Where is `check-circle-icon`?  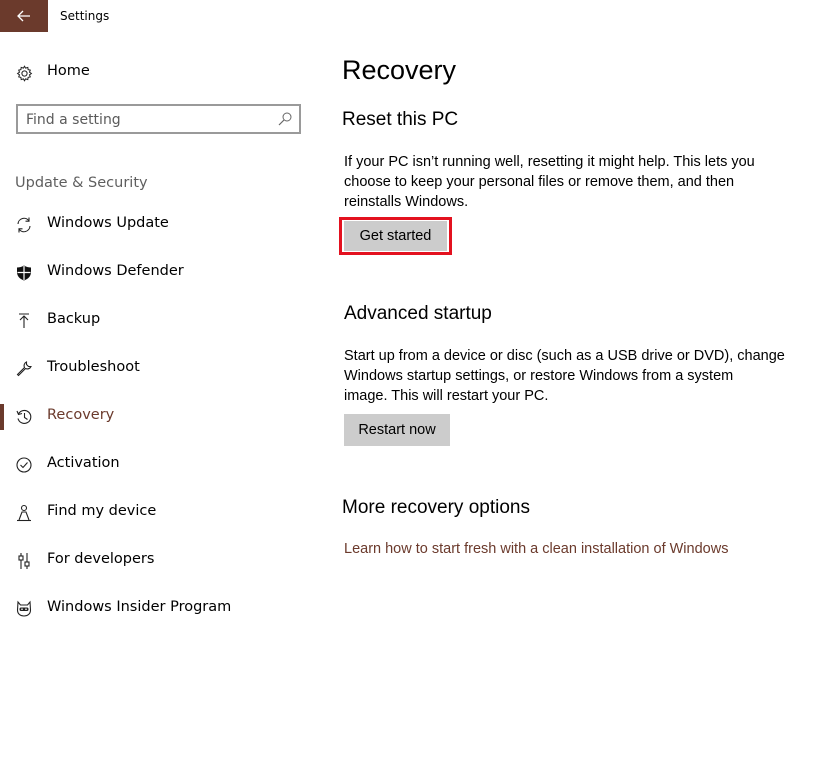 check-circle-icon is located at coordinates (24, 465).